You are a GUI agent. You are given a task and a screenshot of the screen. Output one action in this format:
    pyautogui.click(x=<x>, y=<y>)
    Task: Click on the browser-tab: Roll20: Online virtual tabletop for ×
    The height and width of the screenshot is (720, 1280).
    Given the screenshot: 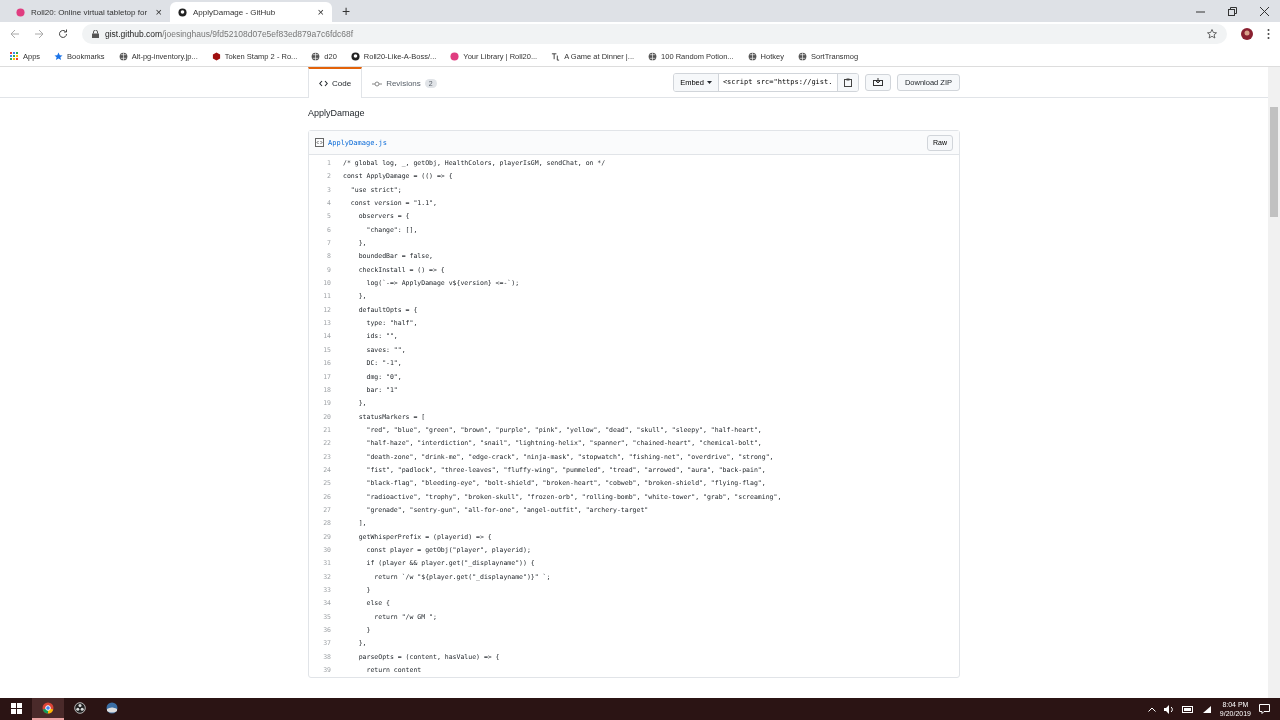 What is the action you would take?
    pyautogui.click(x=89, y=12)
    